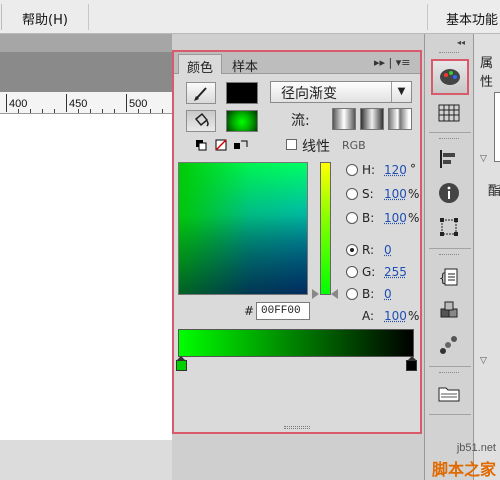 This screenshot has height=480, width=500. I want to click on info-panel-button, so click(449, 193).